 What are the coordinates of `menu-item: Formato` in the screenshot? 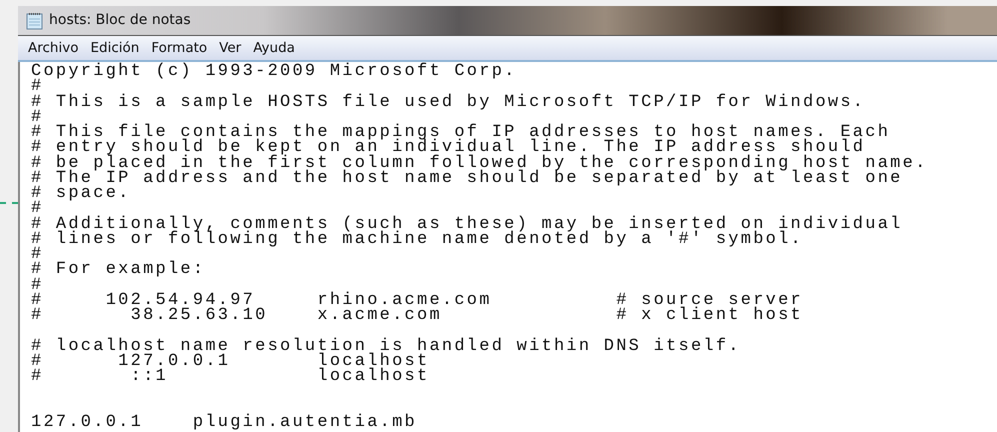 It's located at (179, 48).